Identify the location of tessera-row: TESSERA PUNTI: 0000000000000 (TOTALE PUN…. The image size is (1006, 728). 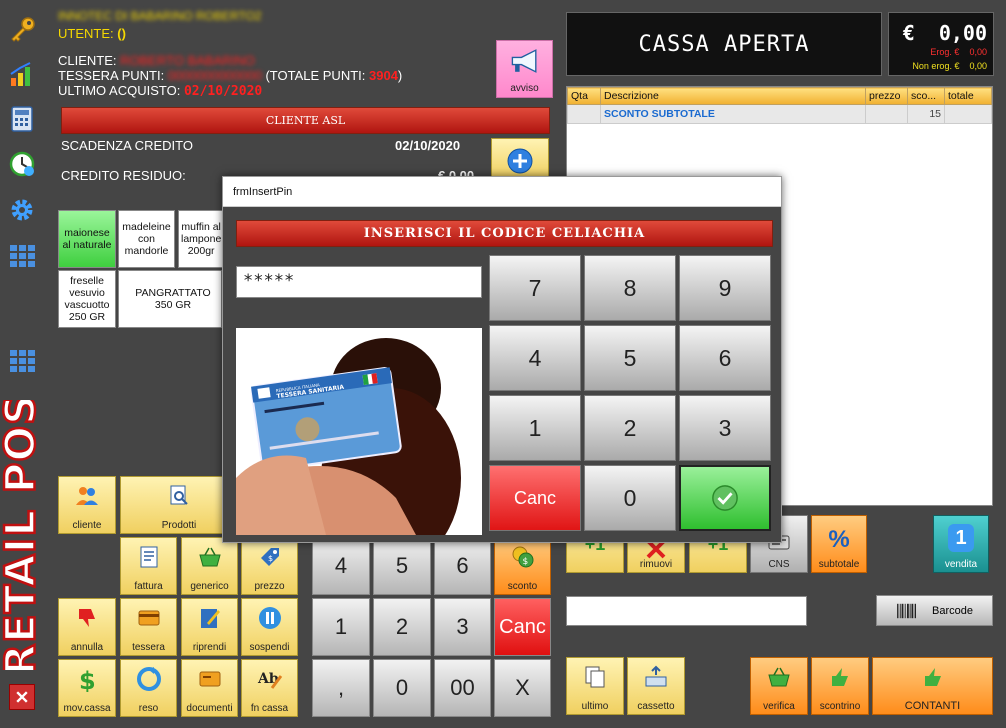
(230, 75).